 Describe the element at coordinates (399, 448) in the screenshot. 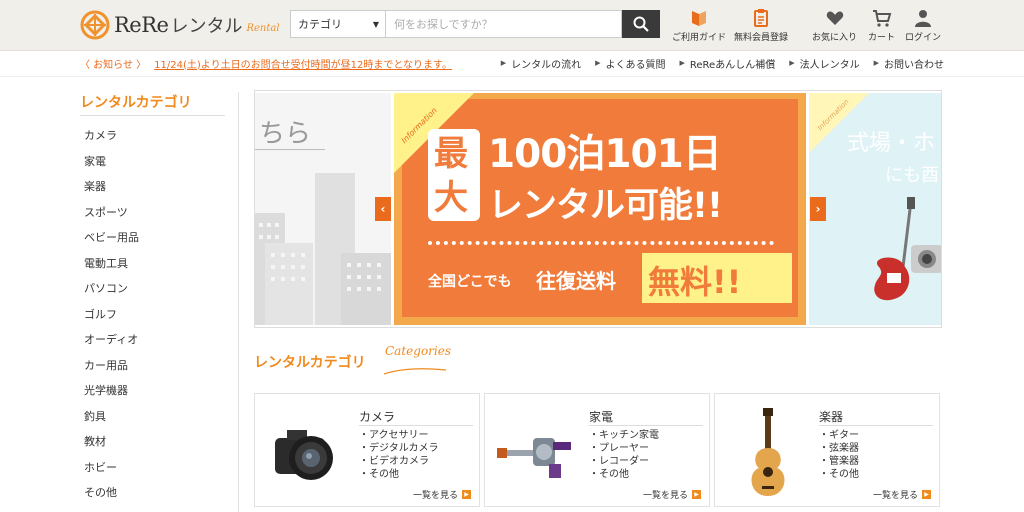

I see `card-subcategory: ・デジタルカメラ` at that location.